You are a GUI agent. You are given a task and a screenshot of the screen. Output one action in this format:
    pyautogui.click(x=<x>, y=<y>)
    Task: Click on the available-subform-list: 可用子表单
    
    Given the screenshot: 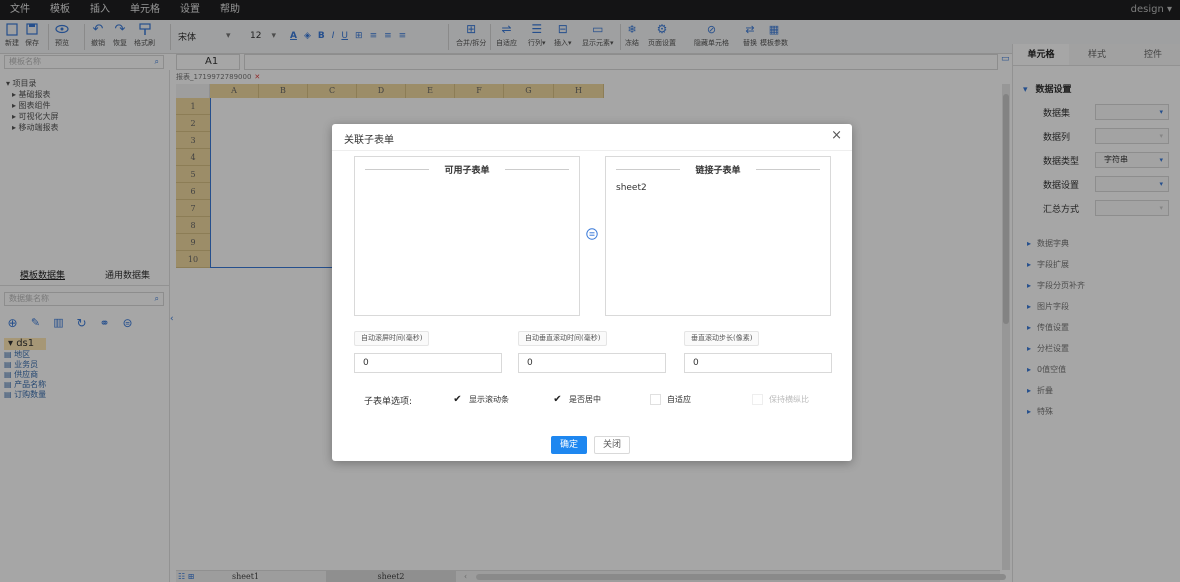 What is the action you would take?
    pyautogui.click(x=467, y=236)
    